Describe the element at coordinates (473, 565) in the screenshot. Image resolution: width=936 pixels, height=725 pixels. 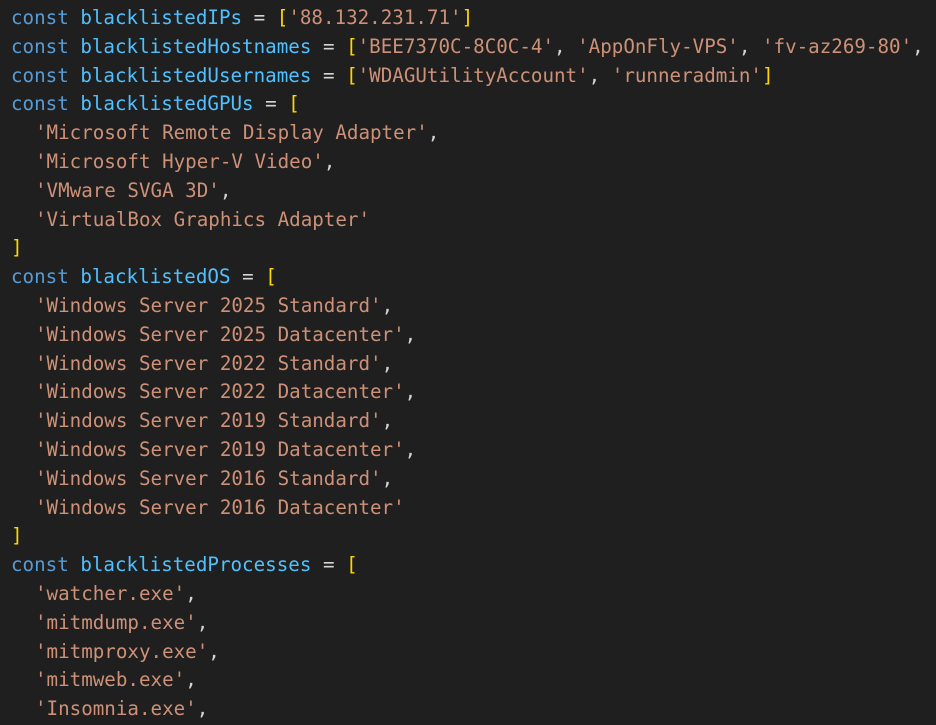
I see `code-line: const blacklistedProcesses = [` at that location.